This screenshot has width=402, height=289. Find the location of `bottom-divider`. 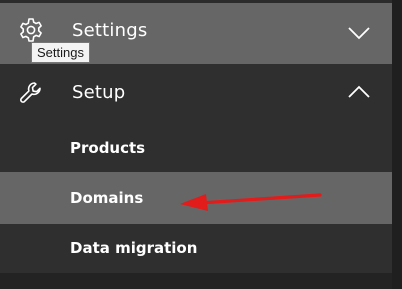

bottom-divider is located at coordinates (196, 281).